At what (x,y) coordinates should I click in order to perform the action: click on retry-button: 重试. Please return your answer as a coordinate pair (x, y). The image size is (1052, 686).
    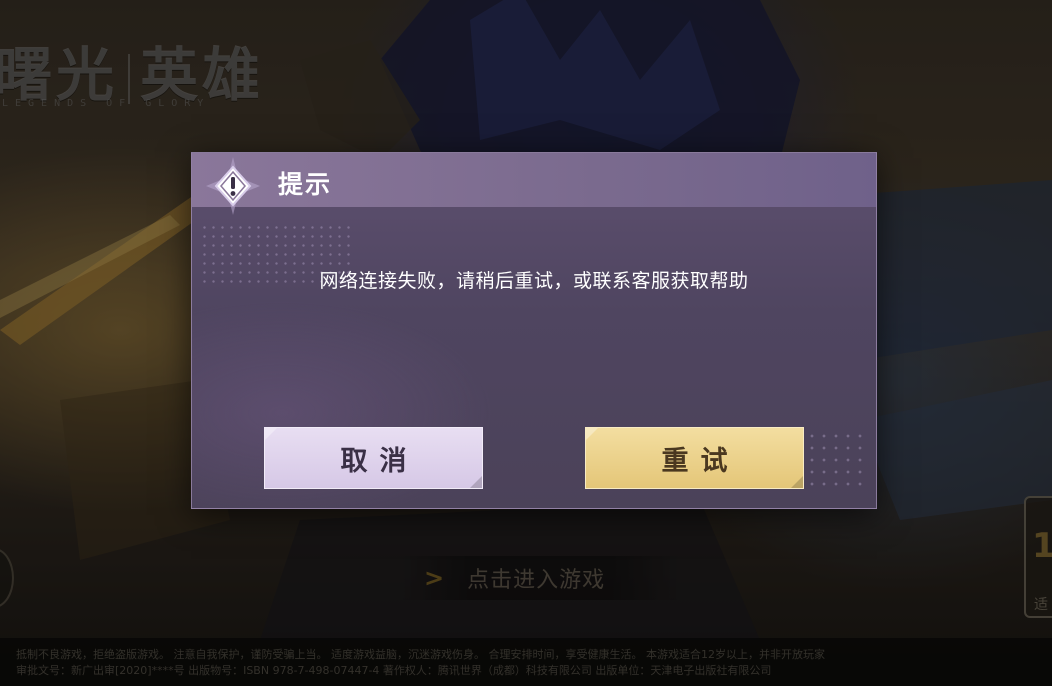
    Looking at the image, I should click on (694, 458).